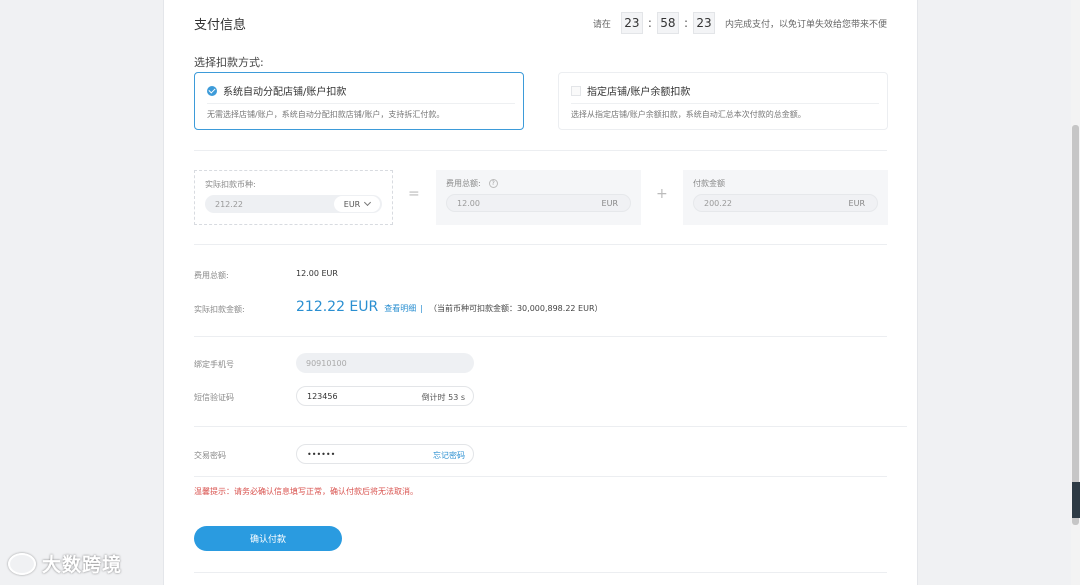 This screenshot has width=1080, height=585. What do you see at coordinates (326, 114) in the screenshot?
I see `option-description: 无需选择店铺/账户，系统自动分配扣款店铺/账户，支持拆汇付款。` at bounding box center [326, 114].